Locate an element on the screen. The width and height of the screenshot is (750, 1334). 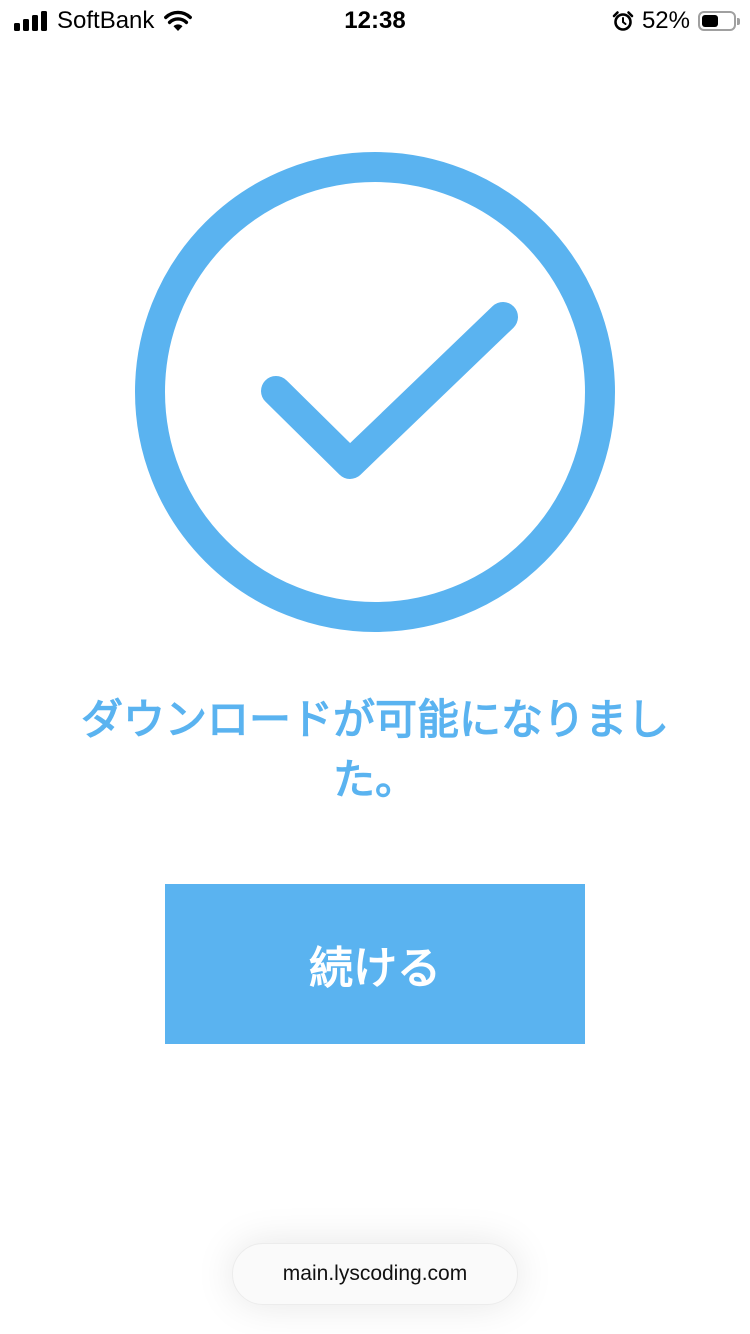
status-bar-right: 52% is located at coordinates (676, 21).